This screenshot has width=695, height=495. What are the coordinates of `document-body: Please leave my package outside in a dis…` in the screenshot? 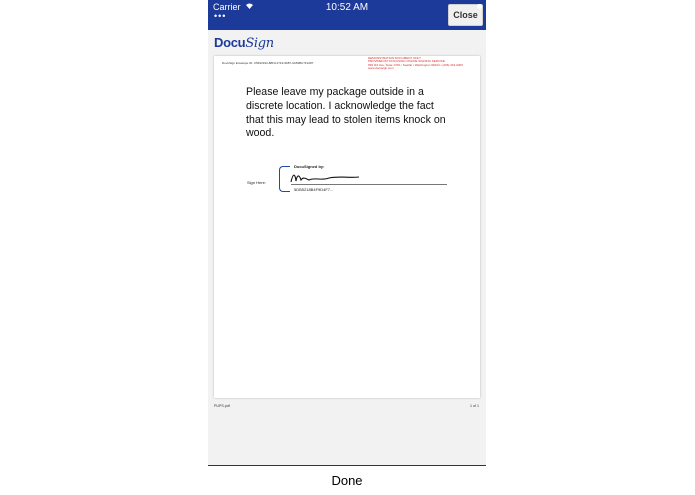 It's located at (346, 113).